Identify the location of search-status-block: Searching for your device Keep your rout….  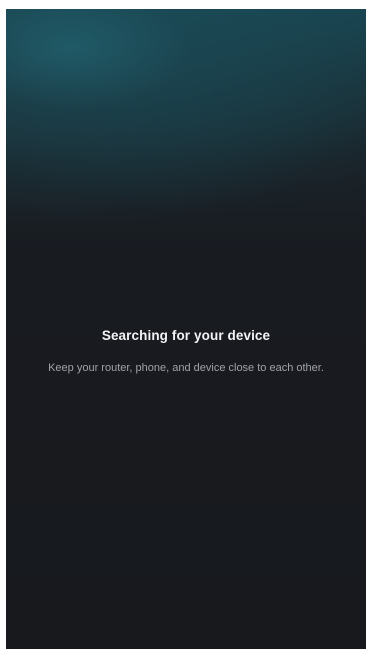
(186, 351).